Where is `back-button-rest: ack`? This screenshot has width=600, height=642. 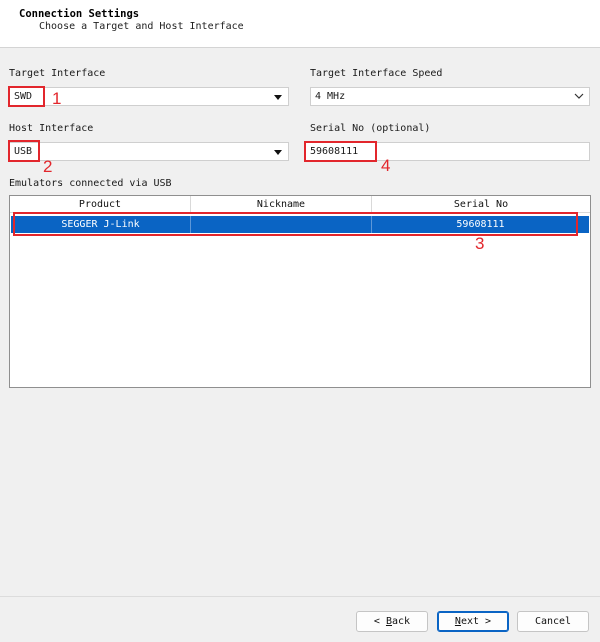
back-button-rest: ack is located at coordinates (401, 621).